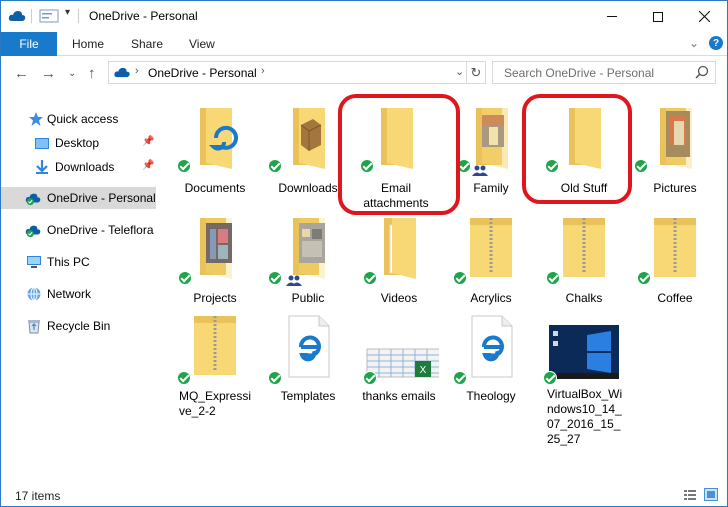 The height and width of the screenshot is (507, 728). What do you see at coordinates (399, 298) in the screenshot?
I see `file-name: Videos` at bounding box center [399, 298].